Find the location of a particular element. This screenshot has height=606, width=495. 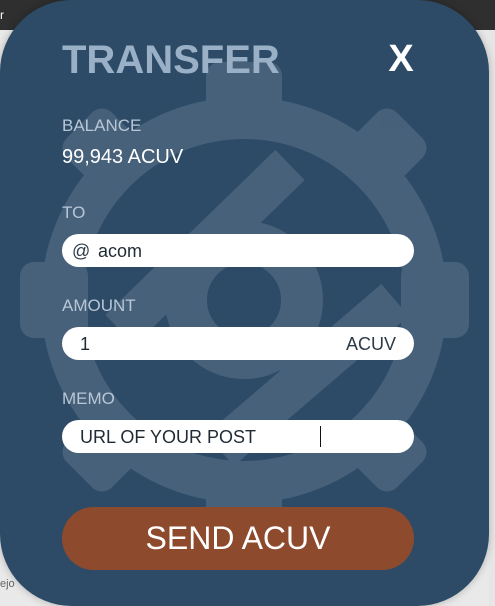

to-field: @ is located at coordinates (238, 251).